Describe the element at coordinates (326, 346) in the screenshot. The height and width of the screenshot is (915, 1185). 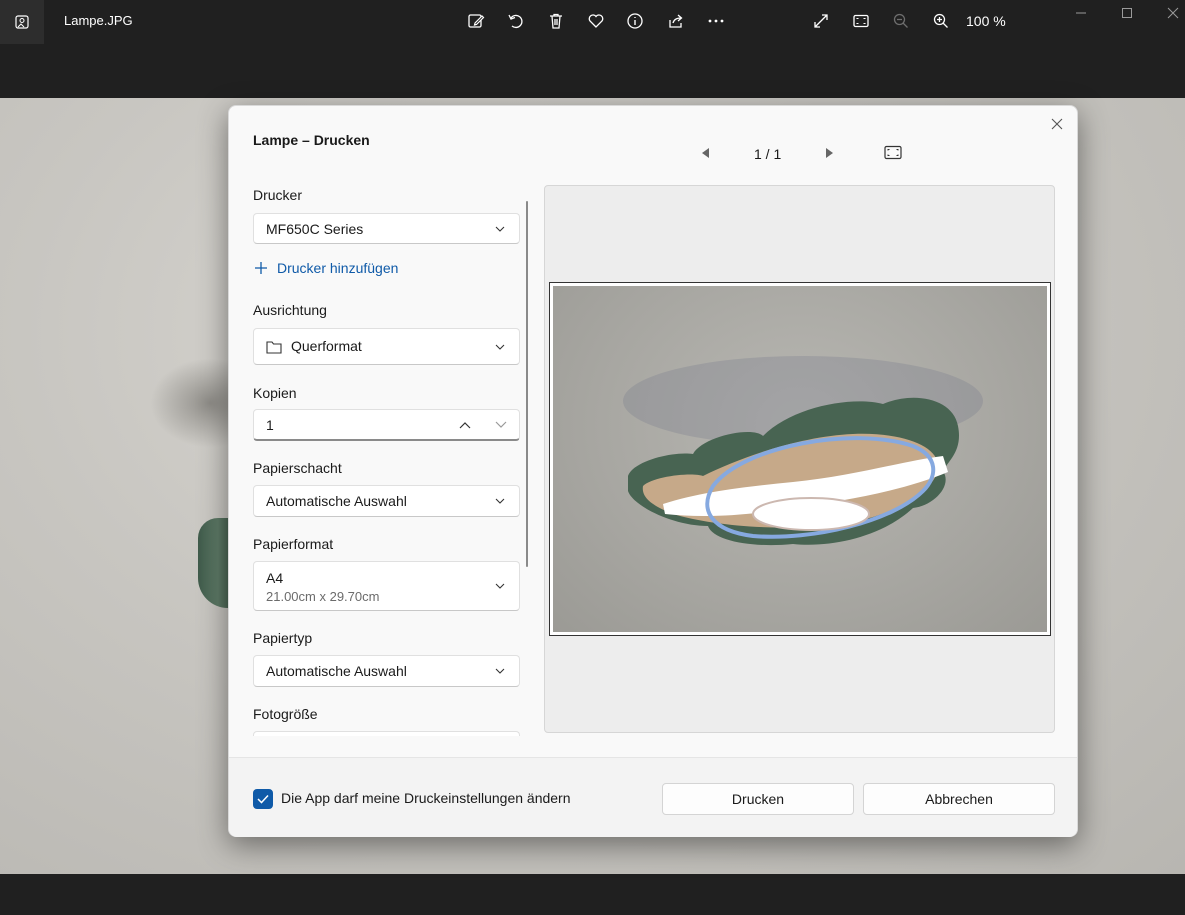
I see `orientation-value: Querformat` at that location.